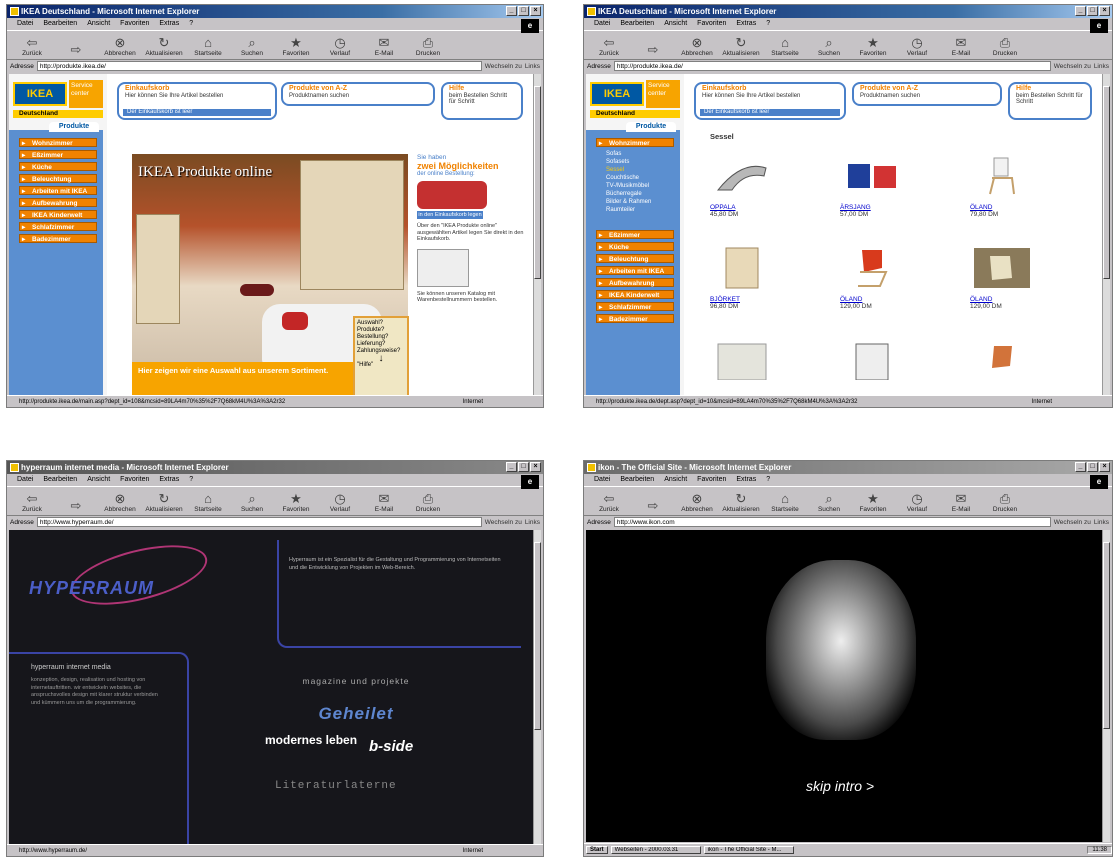  Describe the element at coordinates (635, 143) in the screenshot. I see `nav-item-wohnzimmer: Wohnzimmer` at that location.